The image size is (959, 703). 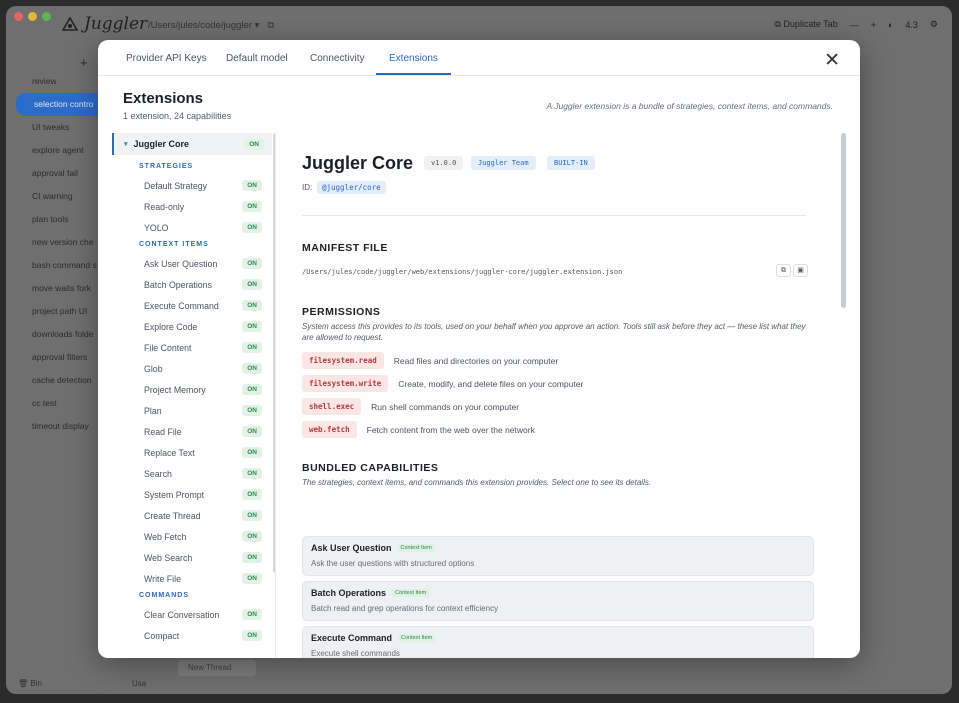 What do you see at coordinates (203, 368) in the screenshot?
I see `capability-item: Glob ON` at bounding box center [203, 368].